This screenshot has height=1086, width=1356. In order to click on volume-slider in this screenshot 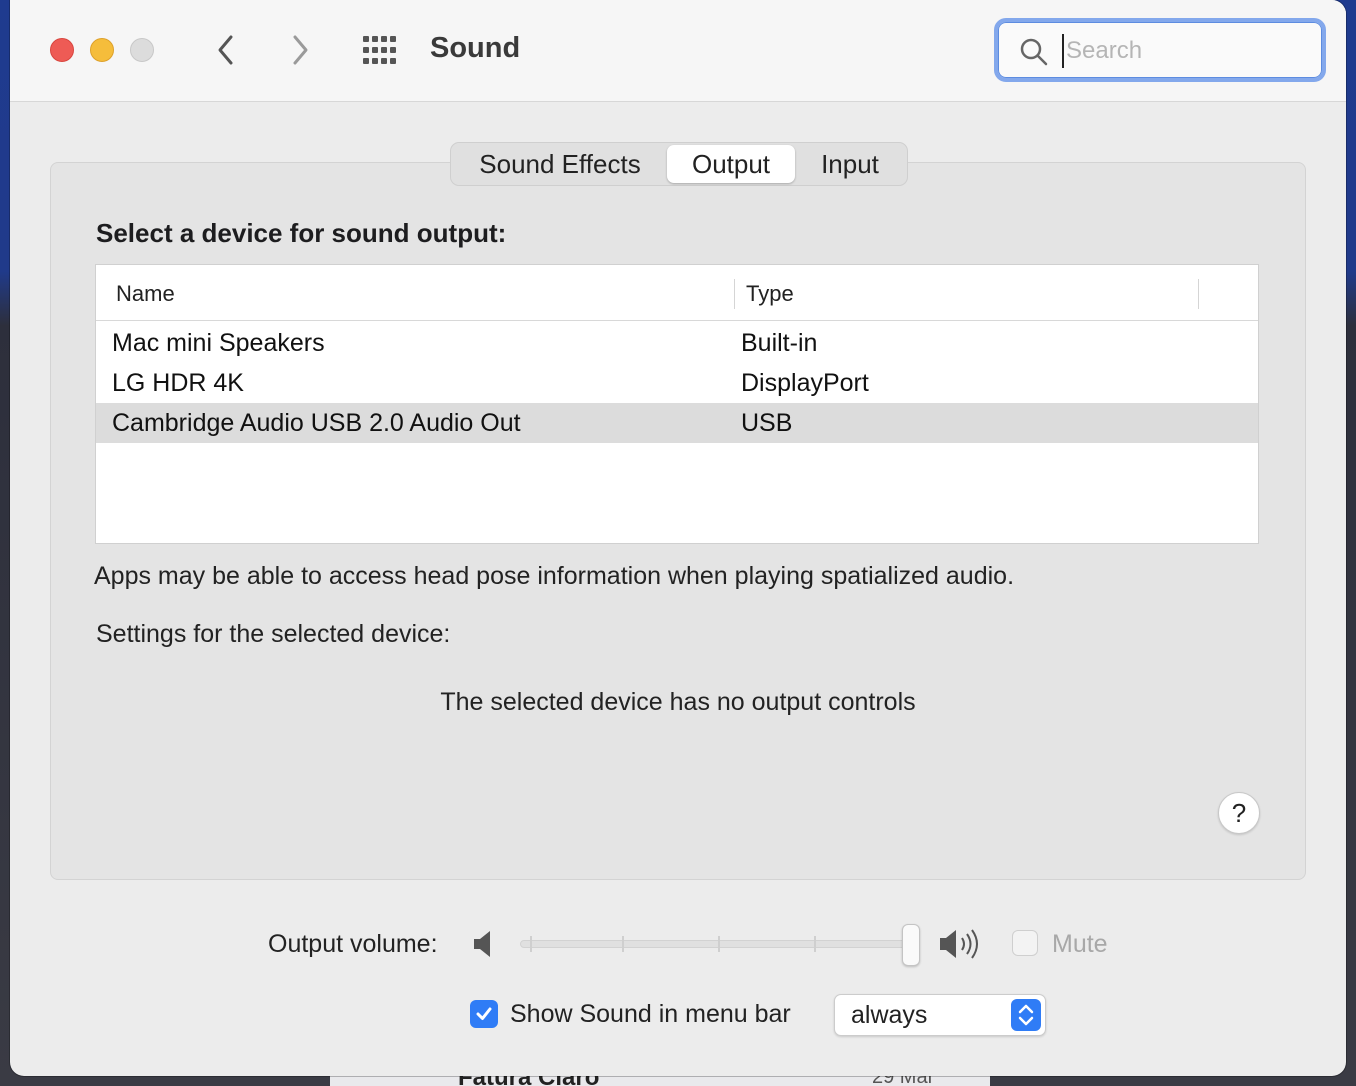, I will do `click(717, 944)`.